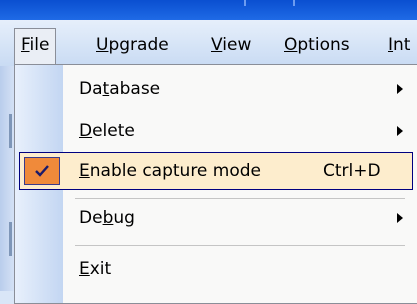  What do you see at coordinates (208, 10) in the screenshot?
I see `window-titlebar` at bounding box center [208, 10].